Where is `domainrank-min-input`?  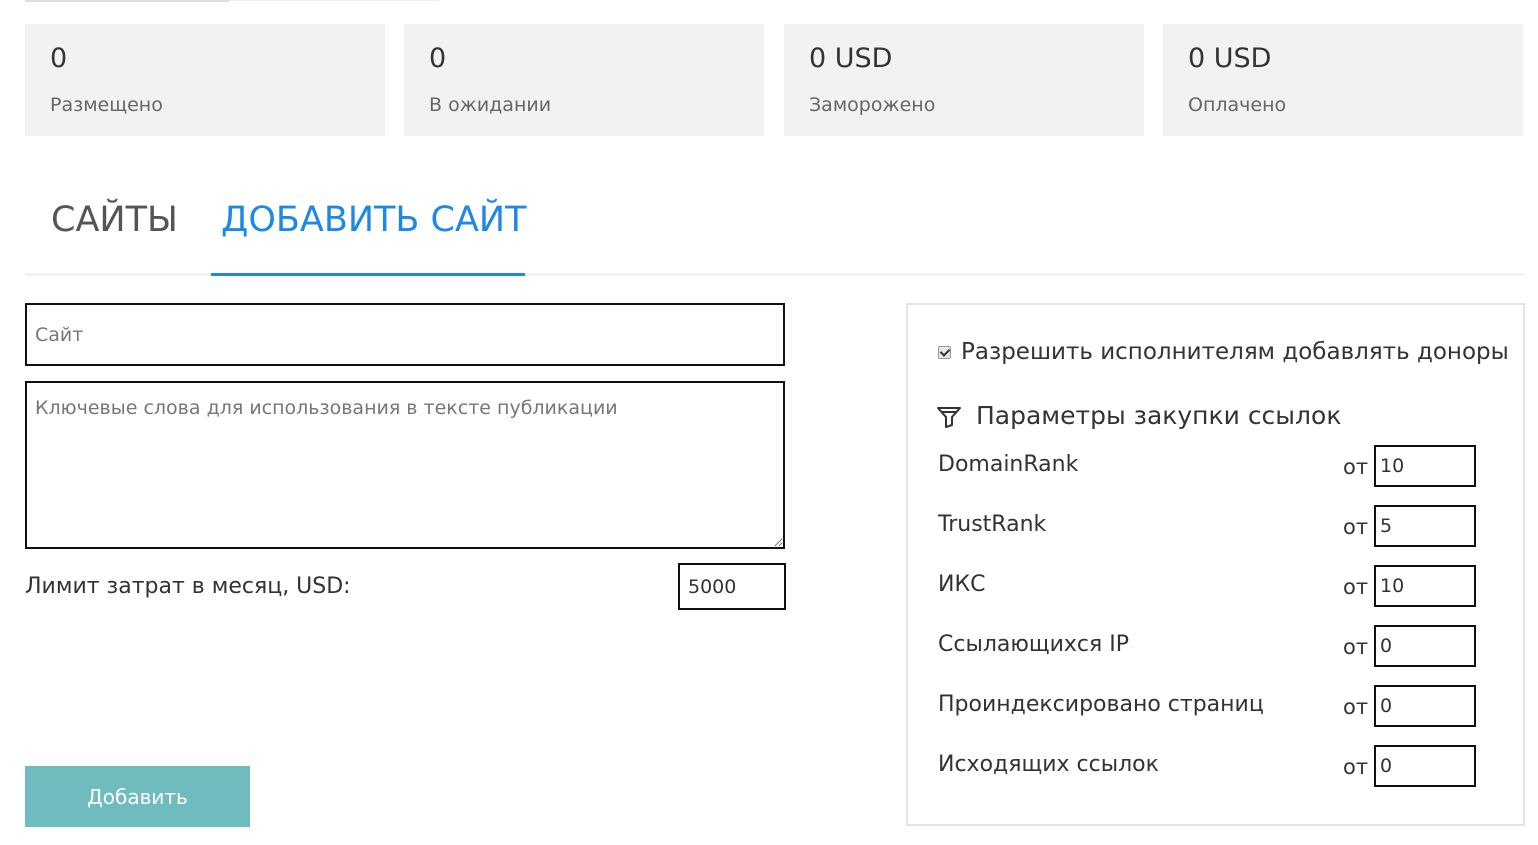
domainrank-min-input is located at coordinates (1425, 466).